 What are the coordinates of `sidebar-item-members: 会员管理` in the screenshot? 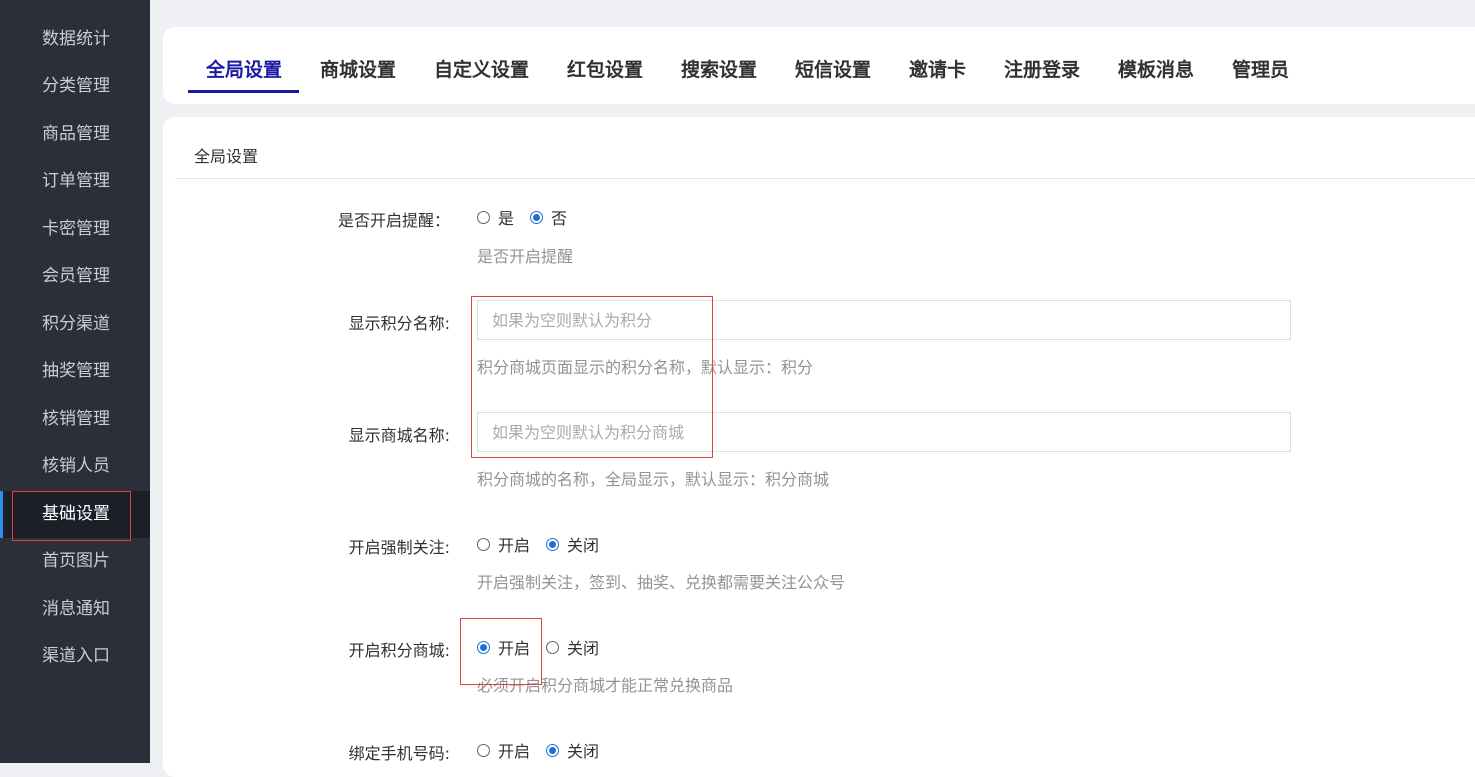 It's located at (75, 276).